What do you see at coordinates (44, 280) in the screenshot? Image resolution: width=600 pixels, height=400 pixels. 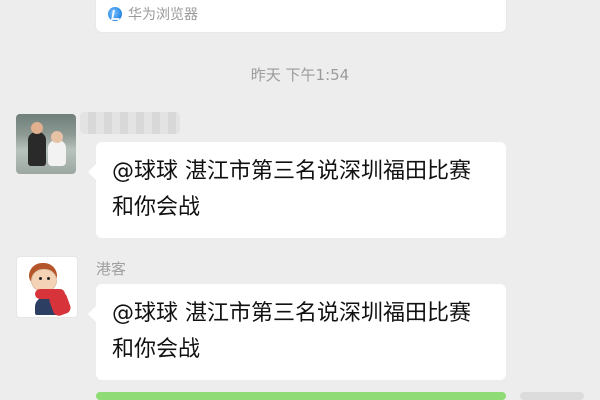 I see `avatar-cartoon-face` at bounding box center [44, 280].